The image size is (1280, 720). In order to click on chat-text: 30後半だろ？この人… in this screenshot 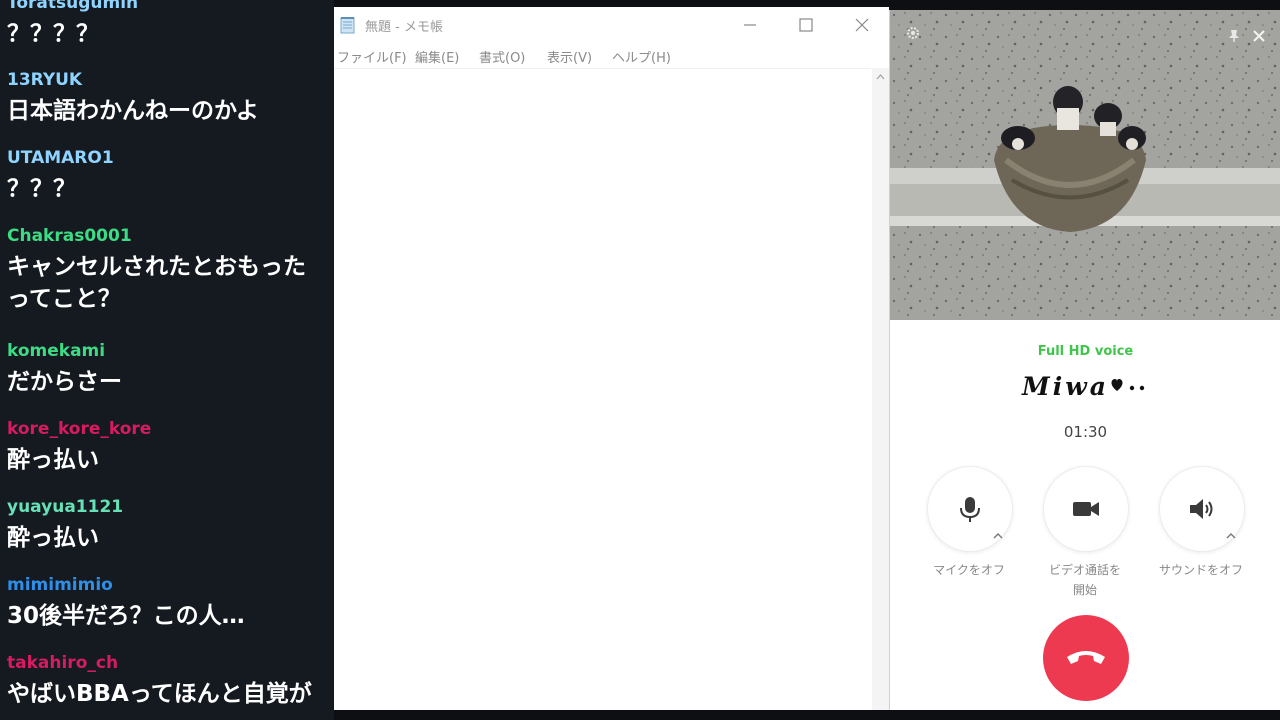, I will do `click(126, 616)`.